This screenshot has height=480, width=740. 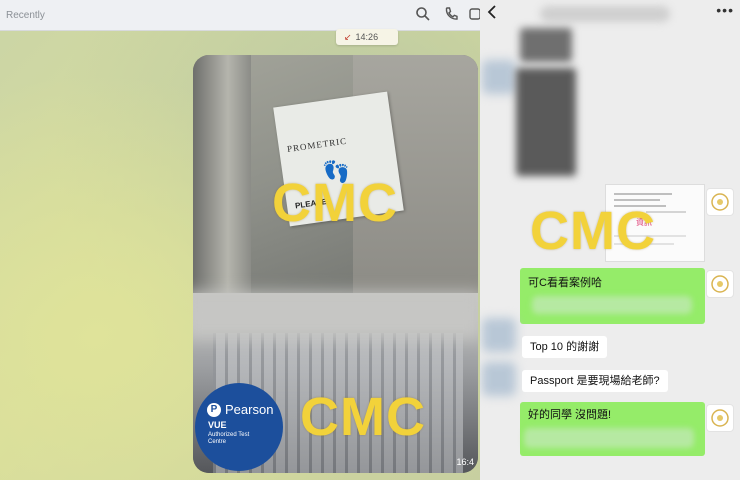 I want to click on pearson-vue-badge: P Pearson VUE Authorized Test Centre, so click(x=239, y=427).